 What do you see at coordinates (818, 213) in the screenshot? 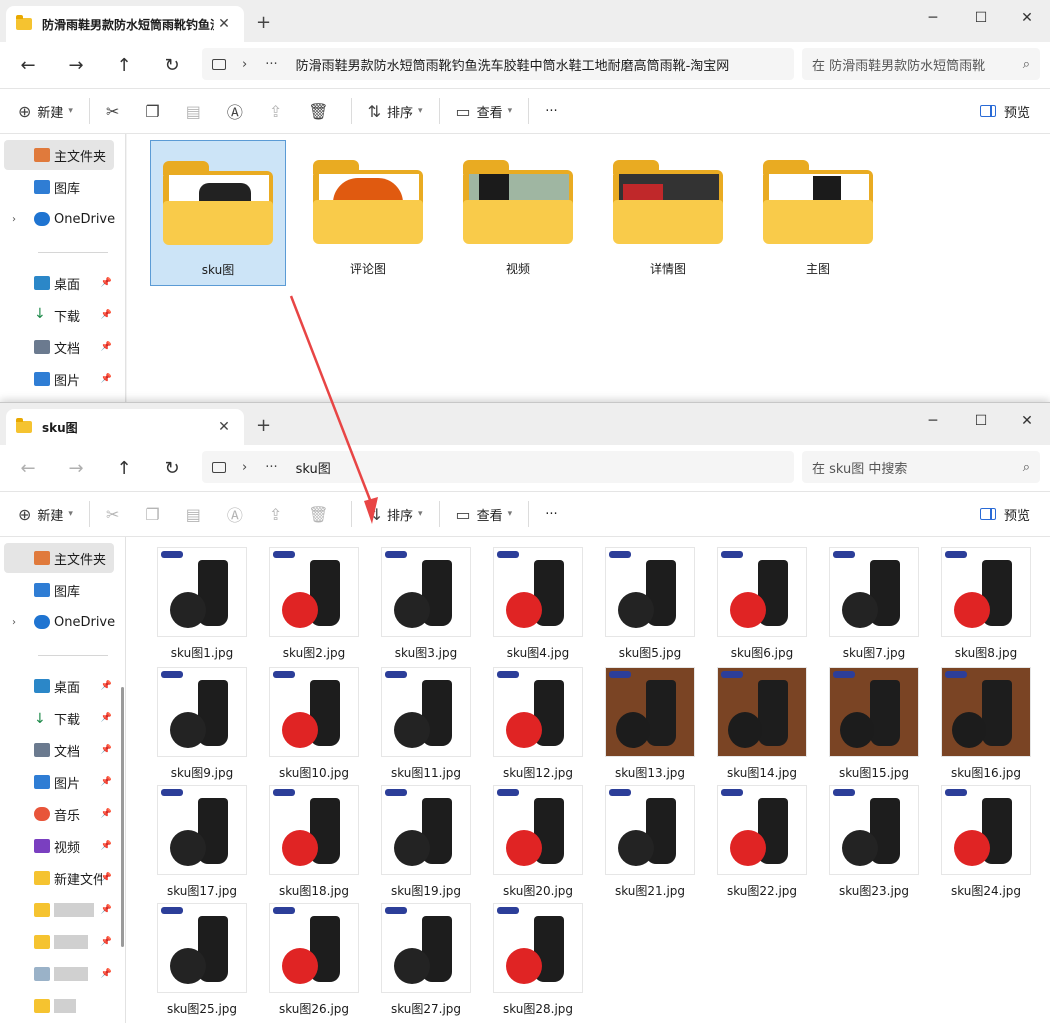
I see `folder-item: 主图` at bounding box center [818, 213].